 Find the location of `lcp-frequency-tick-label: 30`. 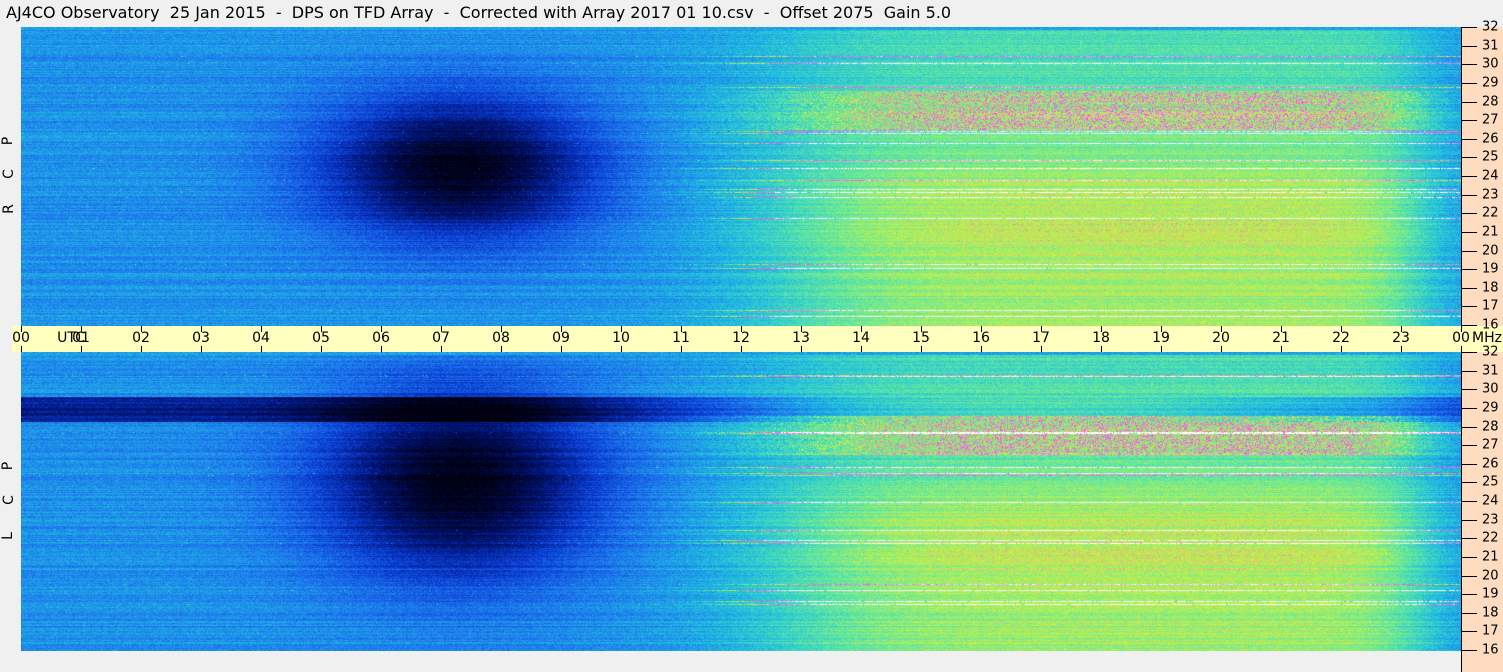

lcp-frequency-tick-label: 30 is located at coordinates (1490, 389).